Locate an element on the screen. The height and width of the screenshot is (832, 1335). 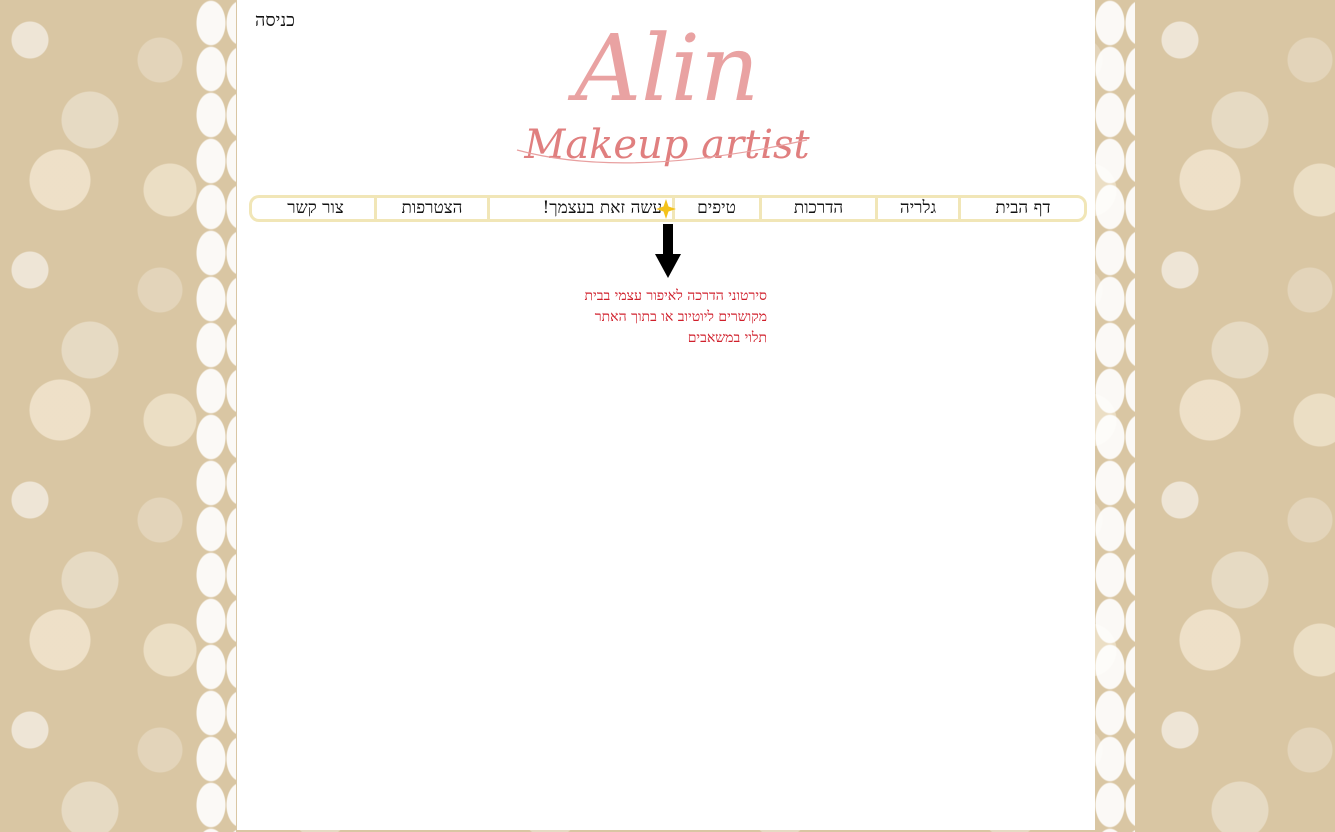
nav-item-contact: צור קשר is located at coordinates (315, 208).